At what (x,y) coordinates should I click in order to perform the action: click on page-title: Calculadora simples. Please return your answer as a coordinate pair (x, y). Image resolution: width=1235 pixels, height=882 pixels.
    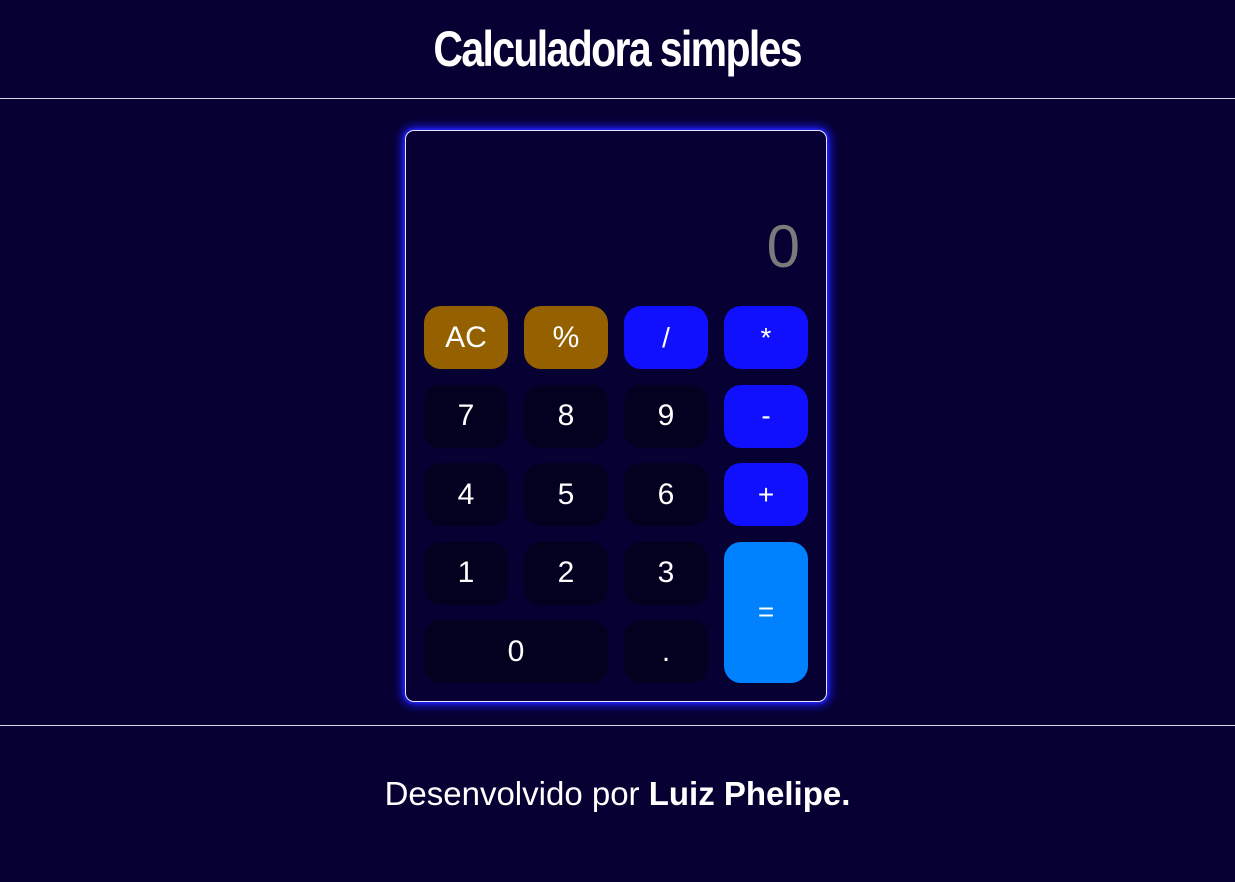
    Looking at the image, I should click on (618, 49).